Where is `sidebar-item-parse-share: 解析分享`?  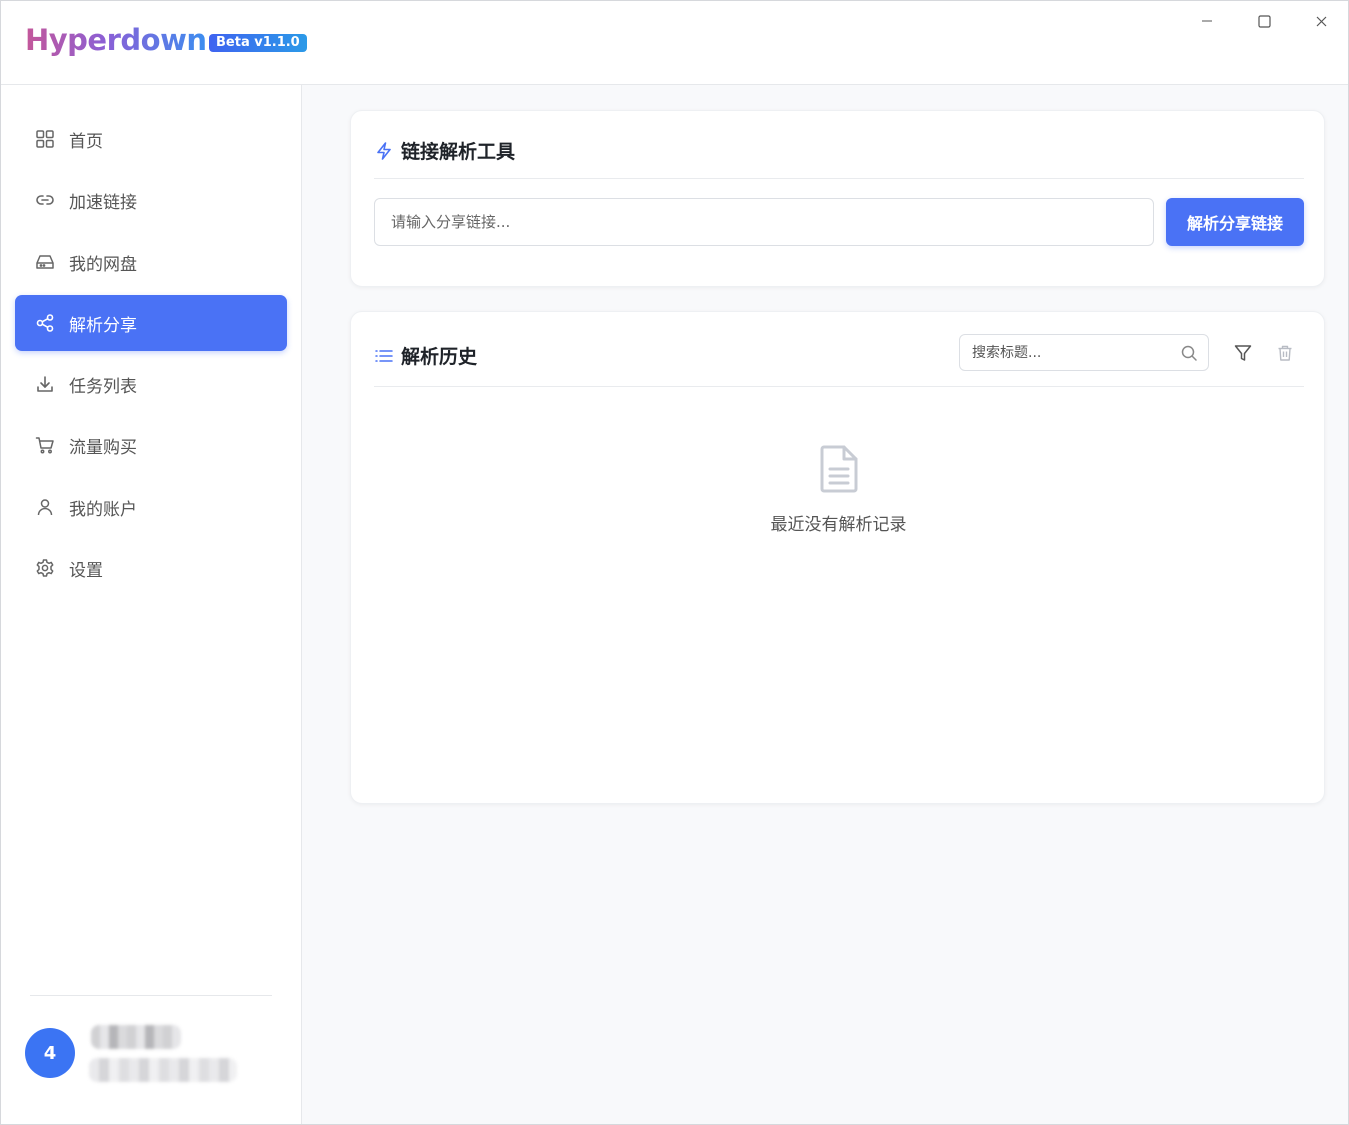 sidebar-item-parse-share: 解析分享 is located at coordinates (151, 323).